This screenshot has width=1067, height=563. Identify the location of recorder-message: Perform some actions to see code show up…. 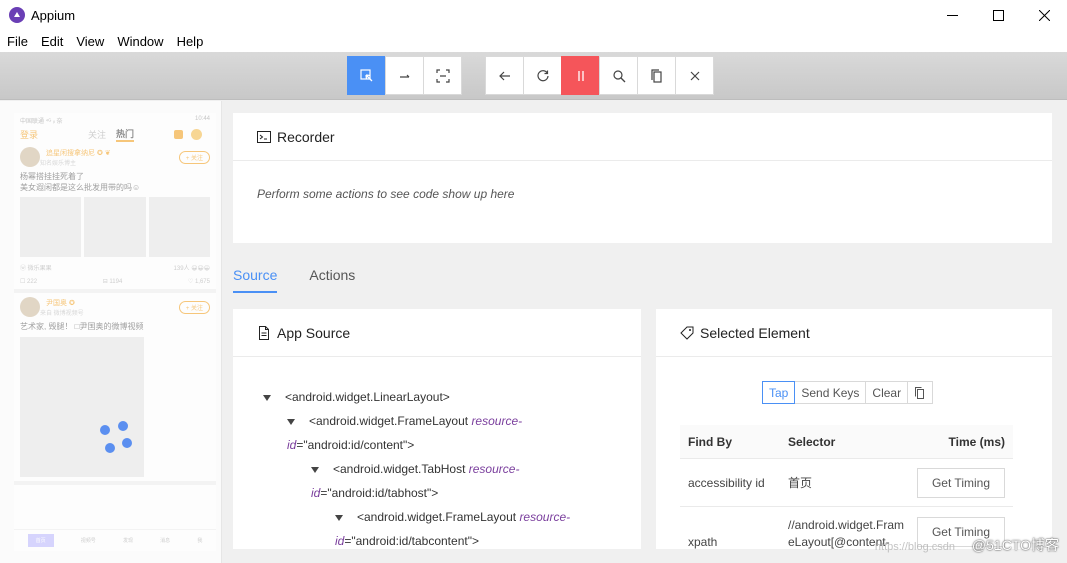
(386, 194).